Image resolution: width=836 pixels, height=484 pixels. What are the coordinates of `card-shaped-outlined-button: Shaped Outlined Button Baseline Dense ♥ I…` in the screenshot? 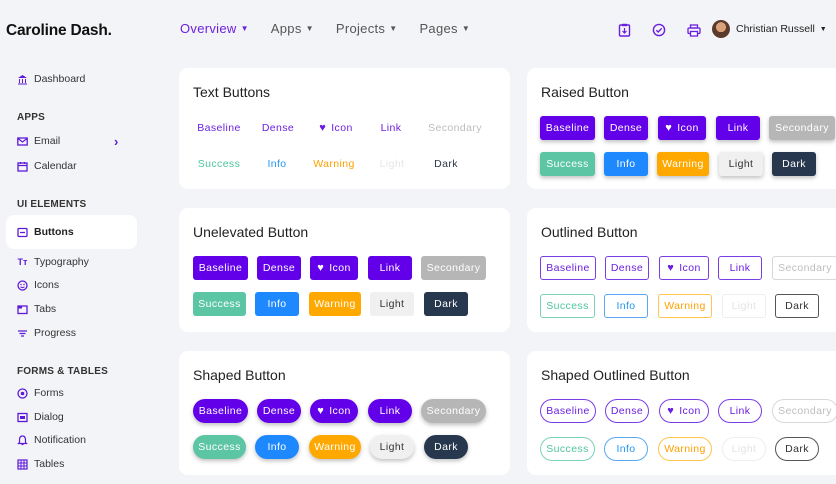 It's located at (681, 413).